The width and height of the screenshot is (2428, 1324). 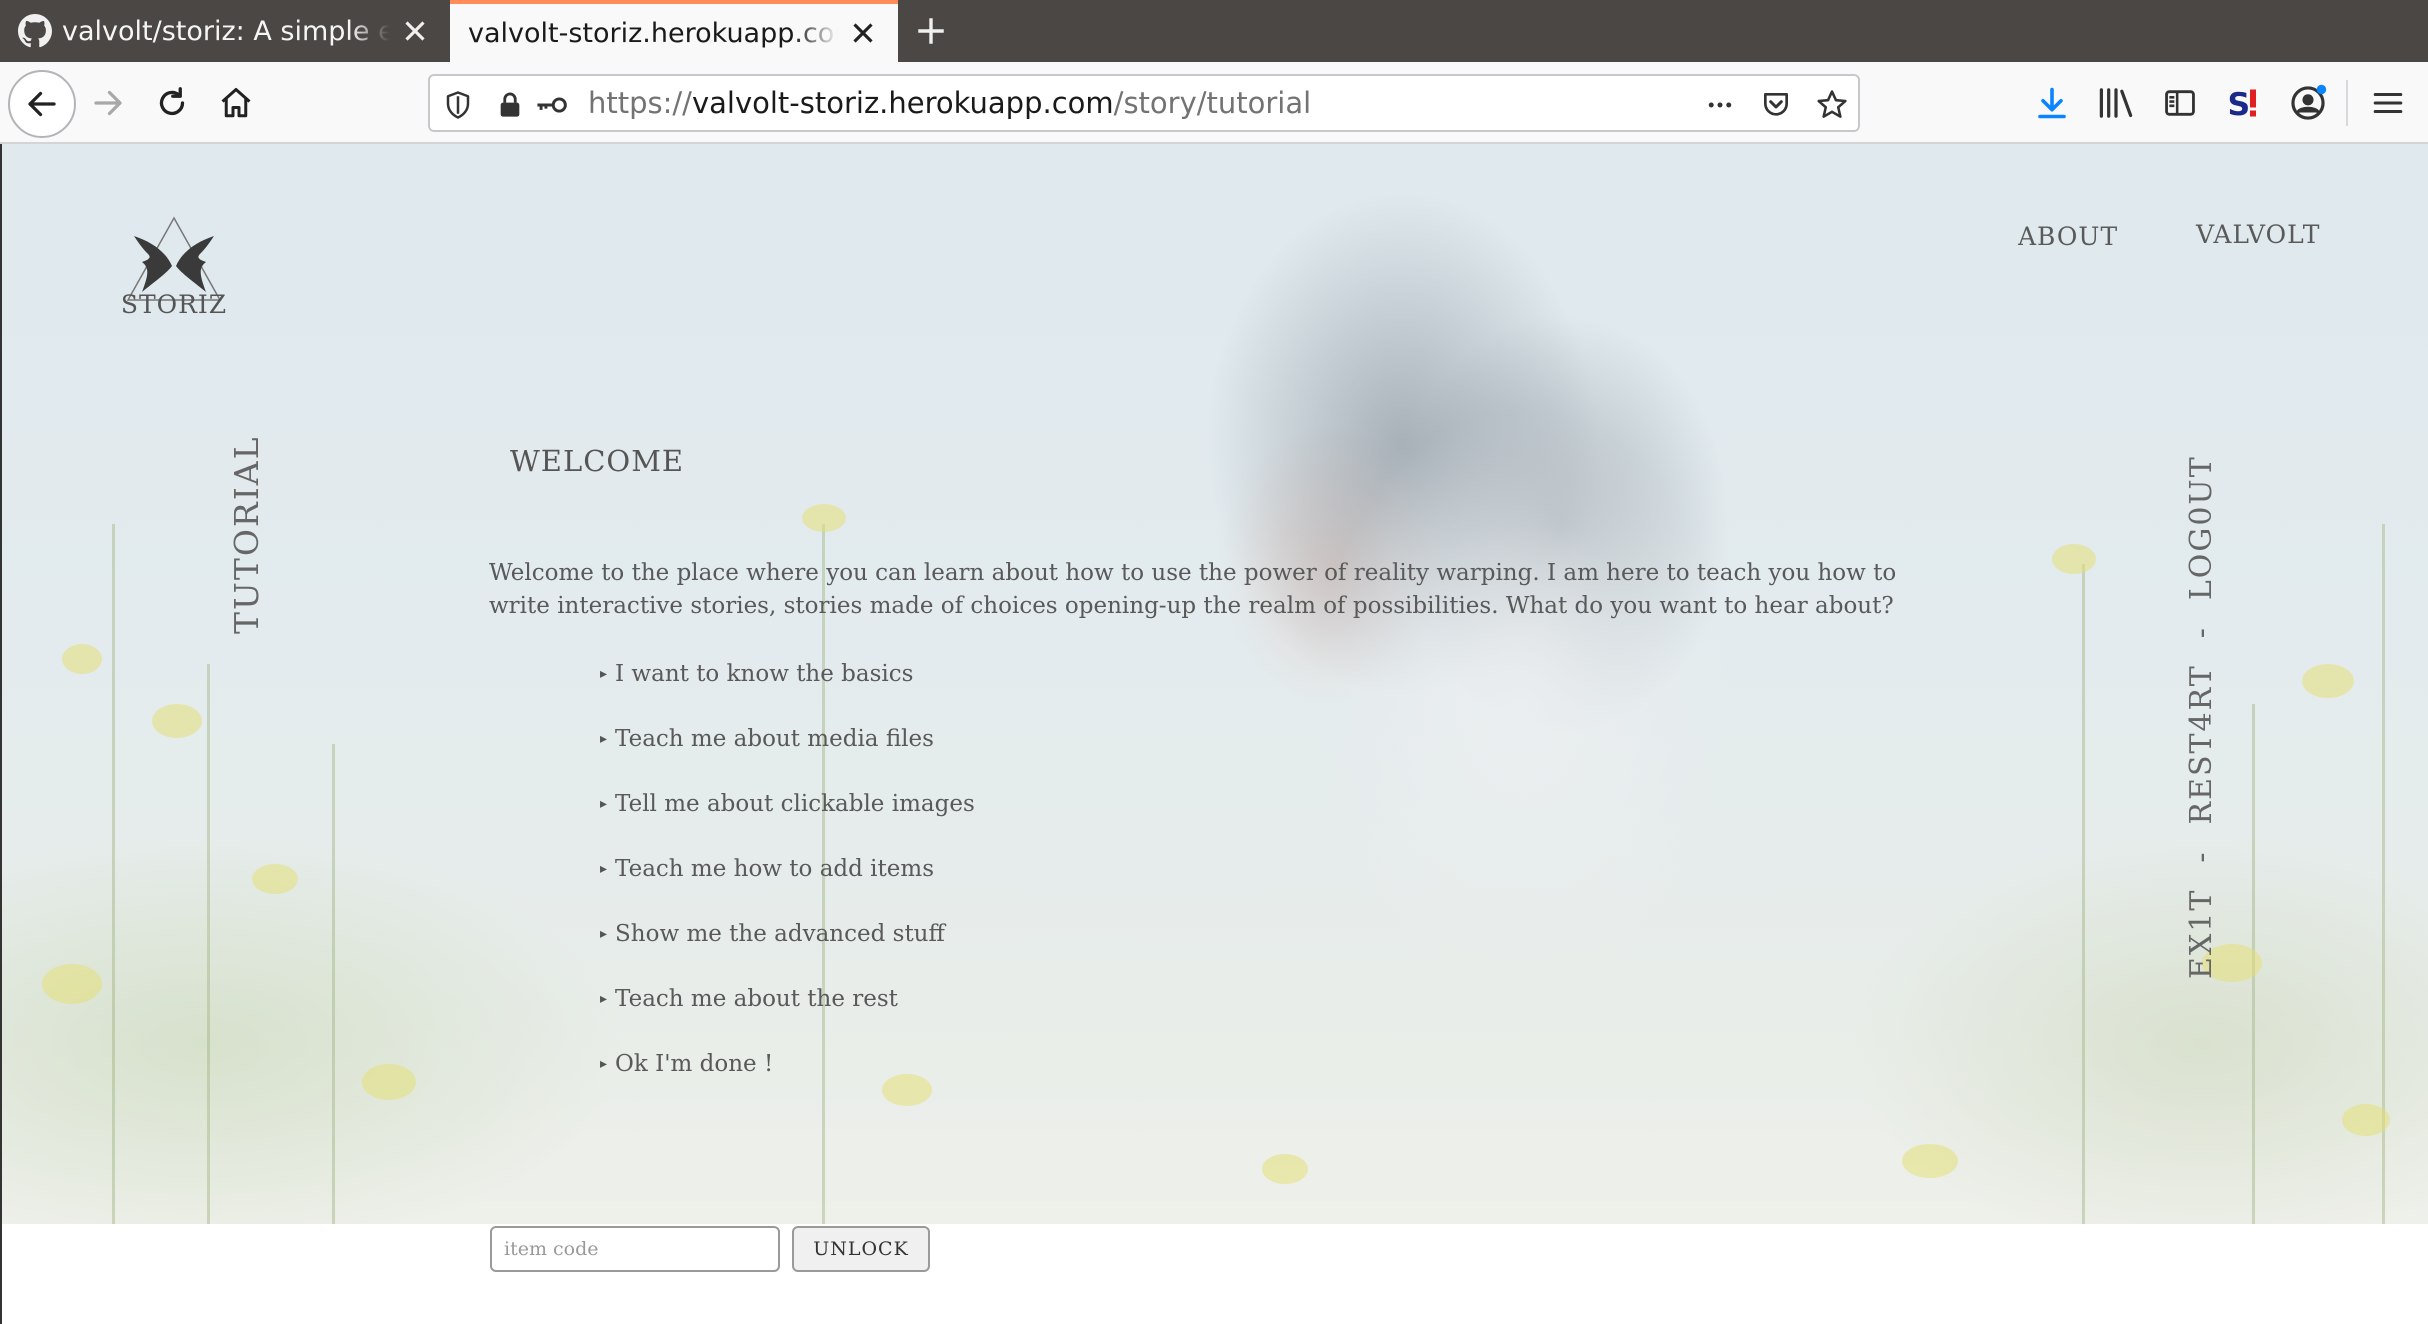 What do you see at coordinates (640, 103) in the screenshot?
I see `url-scheme: https://` at bounding box center [640, 103].